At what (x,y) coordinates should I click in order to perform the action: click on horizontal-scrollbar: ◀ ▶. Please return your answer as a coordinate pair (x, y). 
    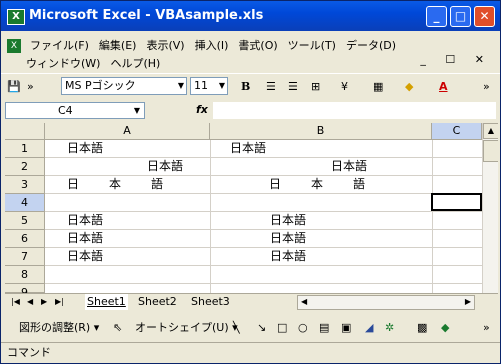
    Looking at the image, I should click on (386, 302).